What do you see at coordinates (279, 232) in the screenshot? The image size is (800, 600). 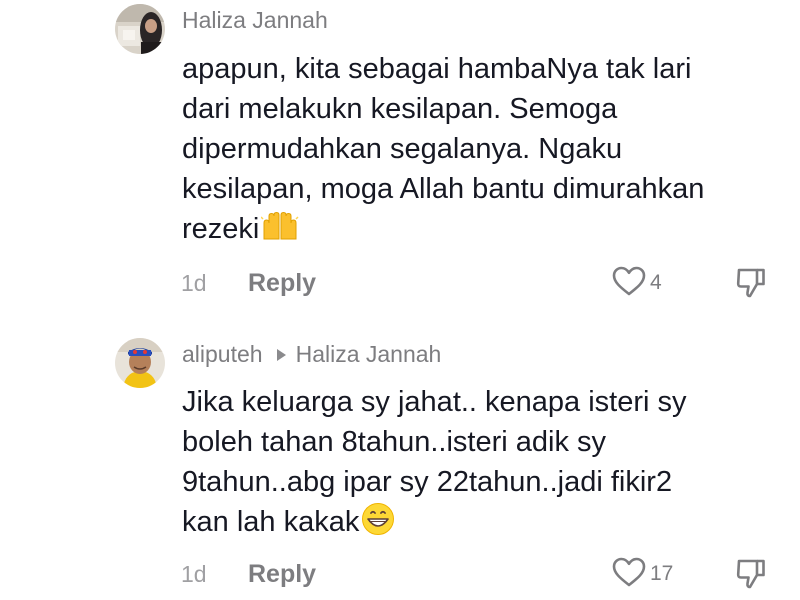 I see `raised-hands-emoji-icon` at bounding box center [279, 232].